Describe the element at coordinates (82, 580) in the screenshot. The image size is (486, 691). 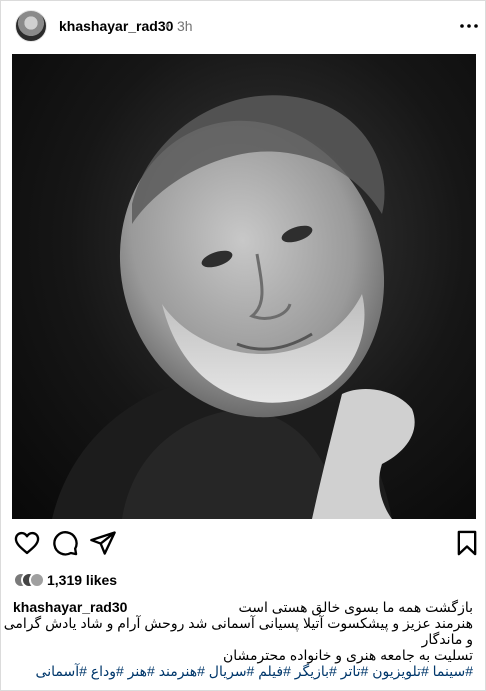
I see `likes-count: 1,319 likes` at that location.